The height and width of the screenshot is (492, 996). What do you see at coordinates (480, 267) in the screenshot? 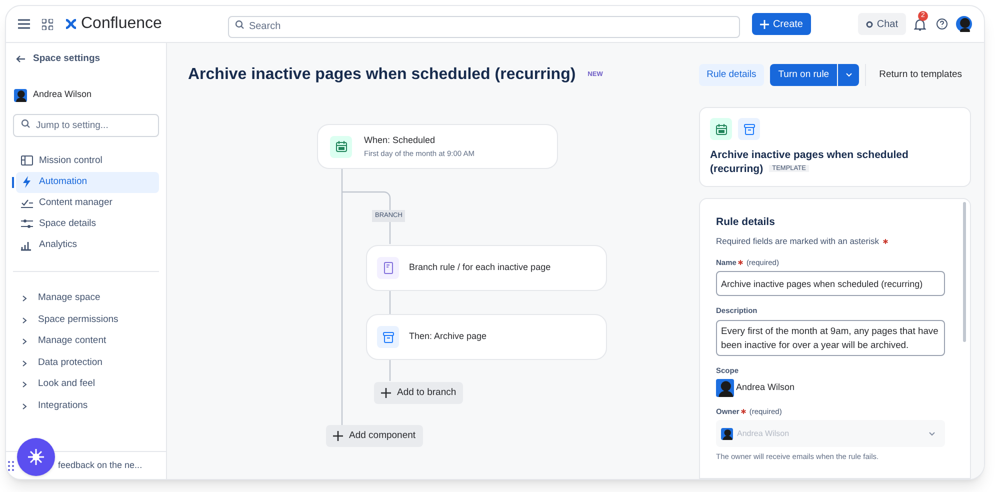
I see `step-label: Branch rule / for each inactive page` at bounding box center [480, 267].